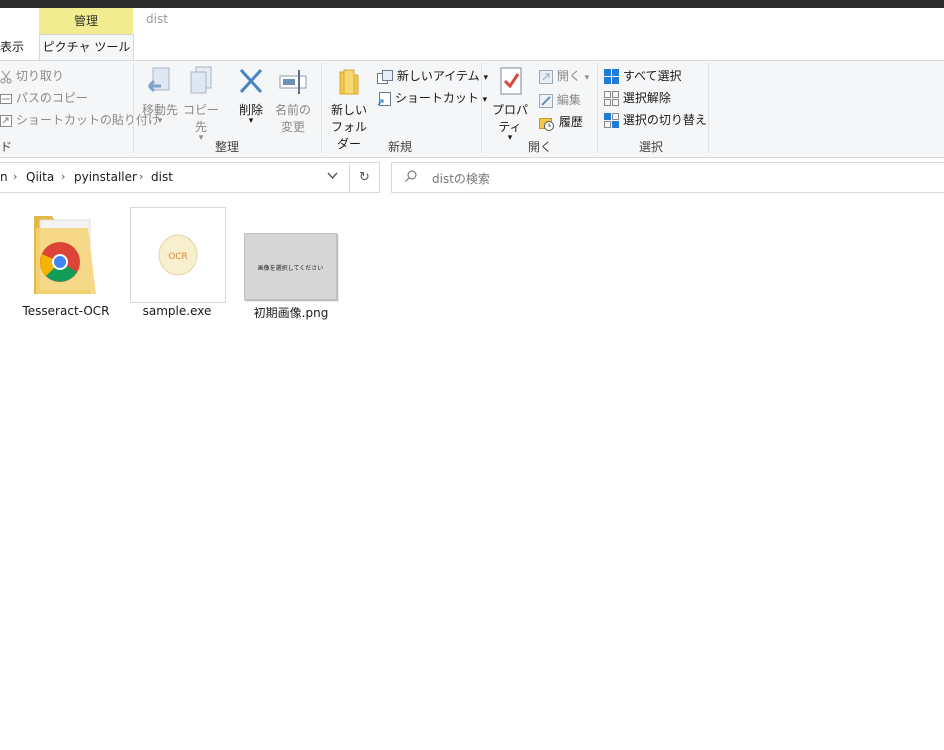  I want to click on copy-to-button: コピー先 ▾, so click(201, 104).